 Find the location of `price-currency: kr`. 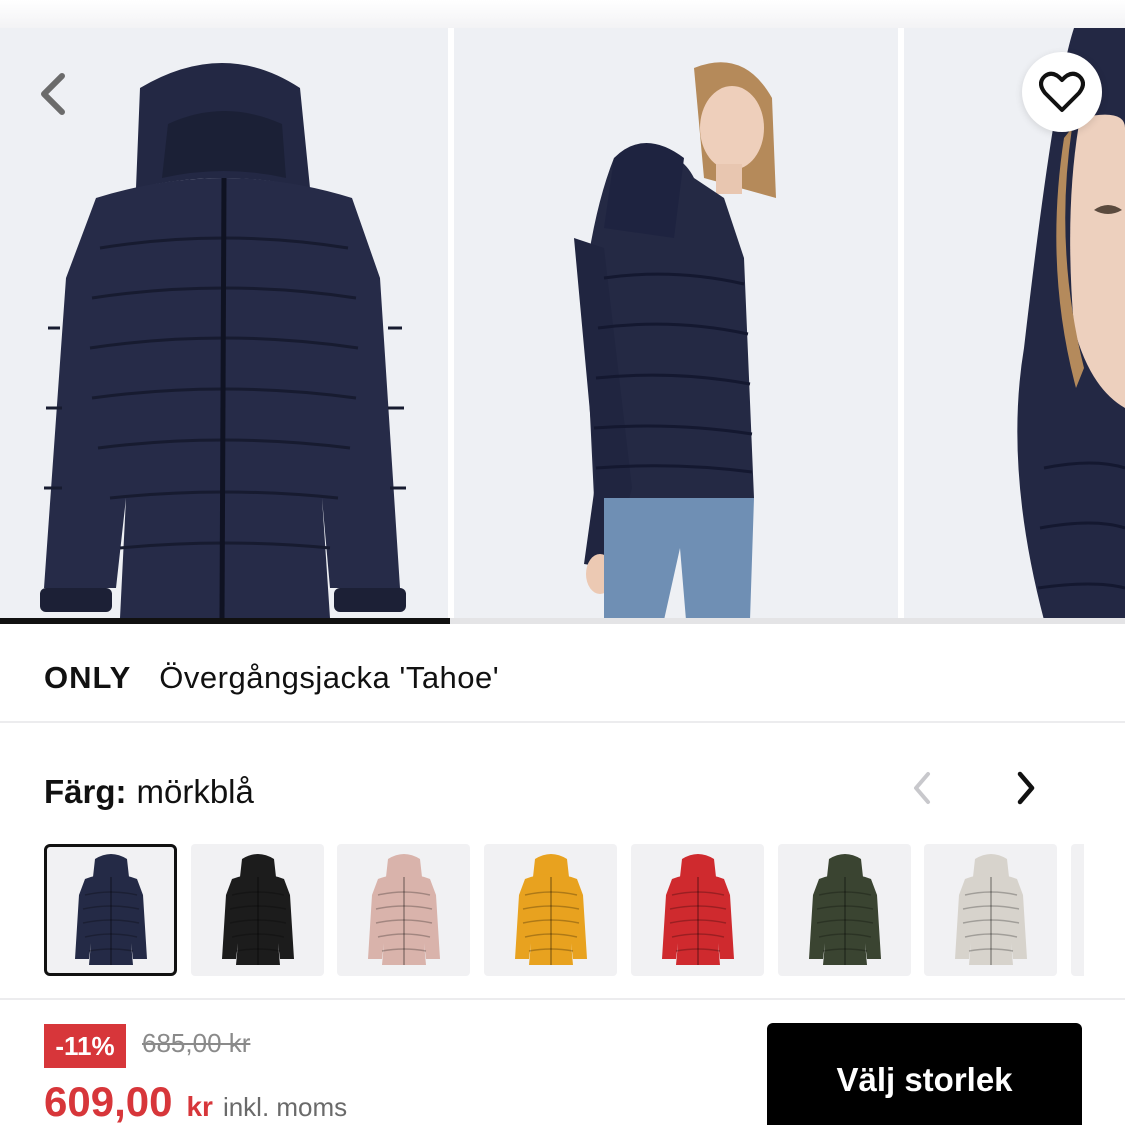

price-currency: kr is located at coordinates (199, 1106).